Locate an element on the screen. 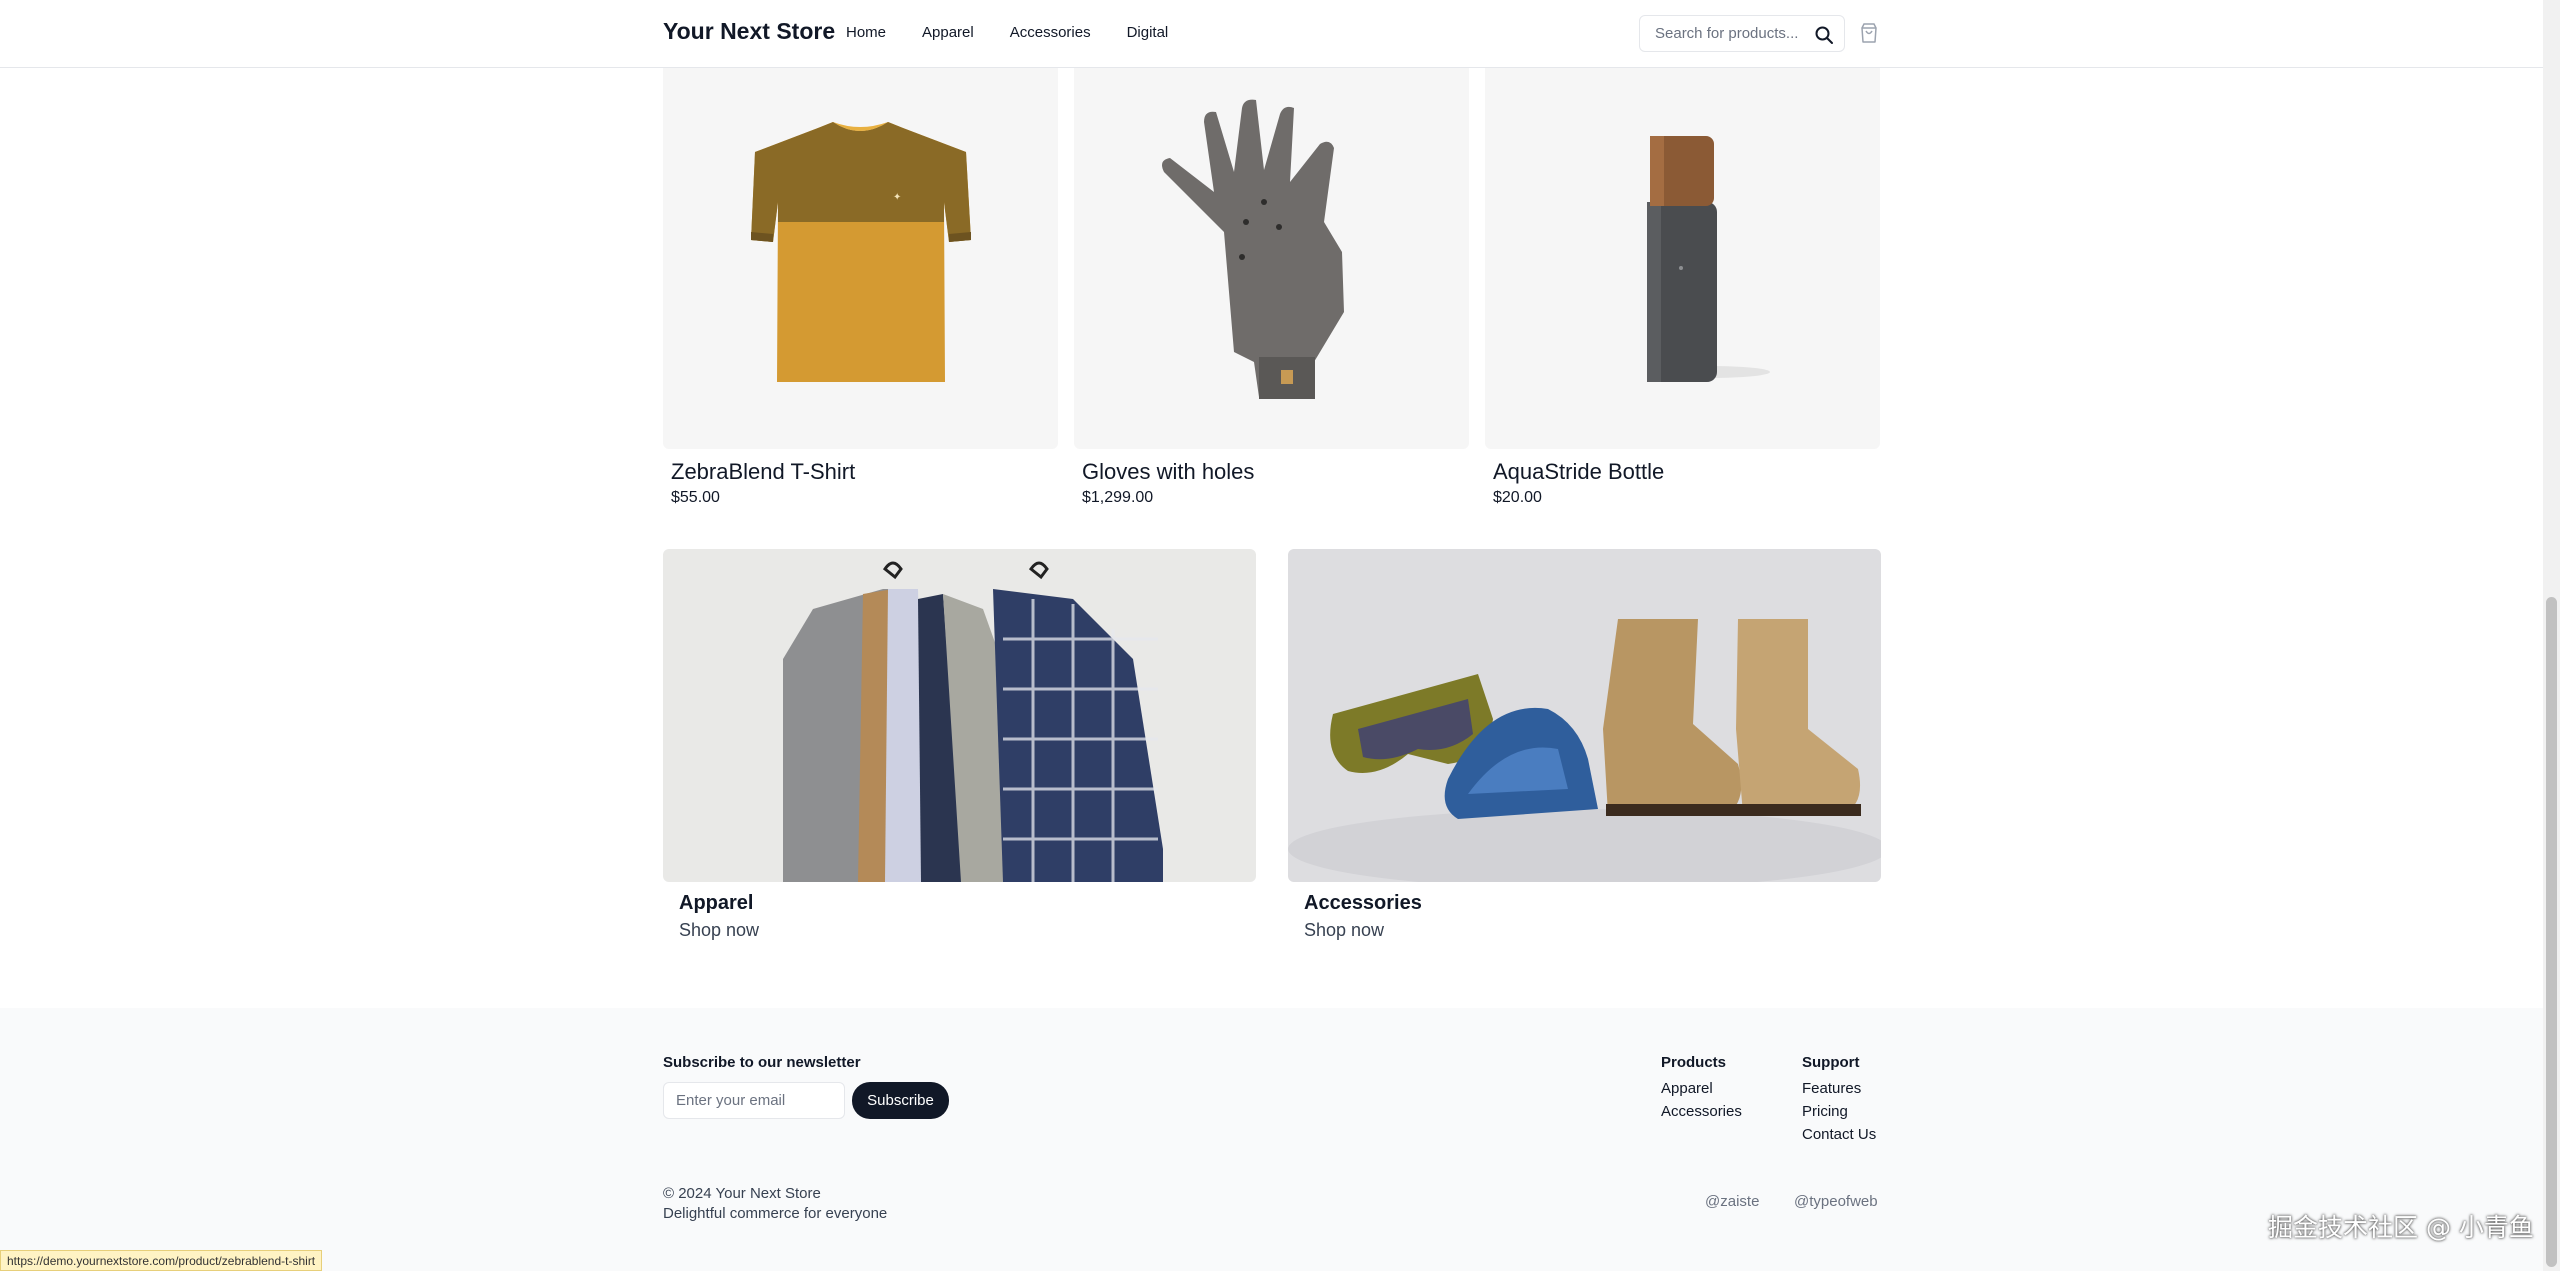 This screenshot has width=2560, height=1271. footer-link-pricing: Pricing is located at coordinates (1839, 1111).